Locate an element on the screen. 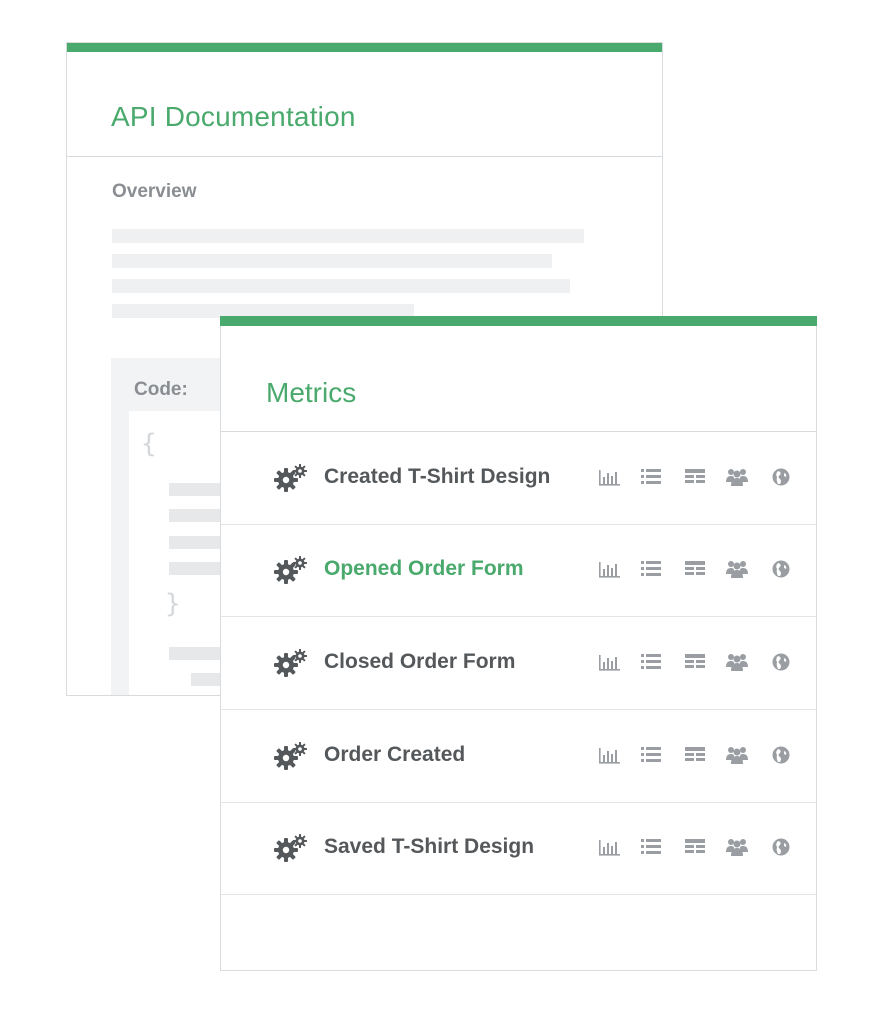  metric-row: Closed Order Form is located at coordinates (518, 663).